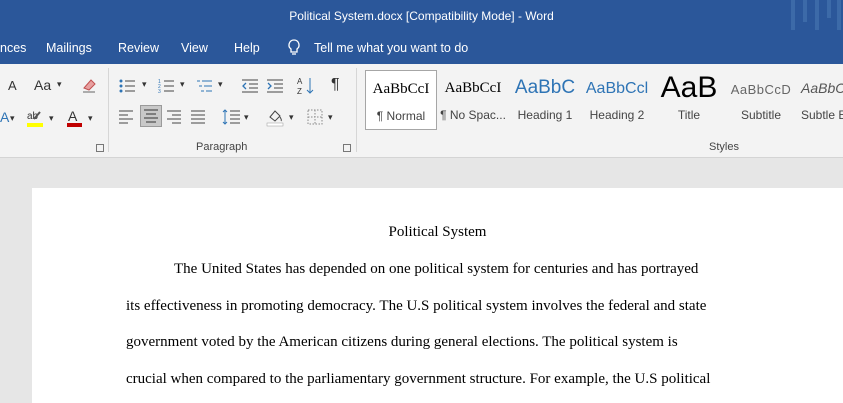 This screenshot has width=843, height=403. I want to click on bullets-icon, so click(127, 86).